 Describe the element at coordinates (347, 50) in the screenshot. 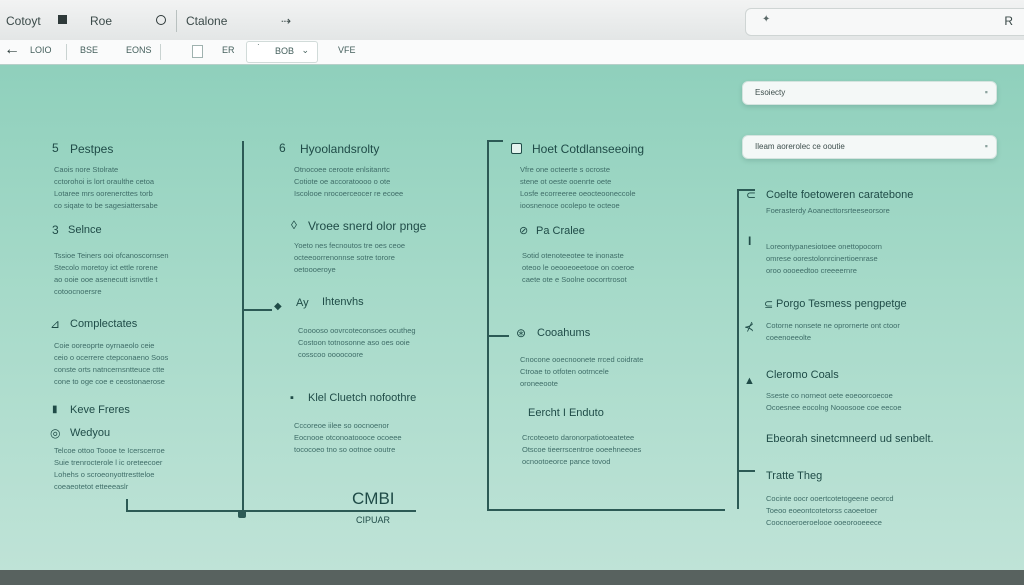

I see `toolbar-item-6: VFE` at that location.